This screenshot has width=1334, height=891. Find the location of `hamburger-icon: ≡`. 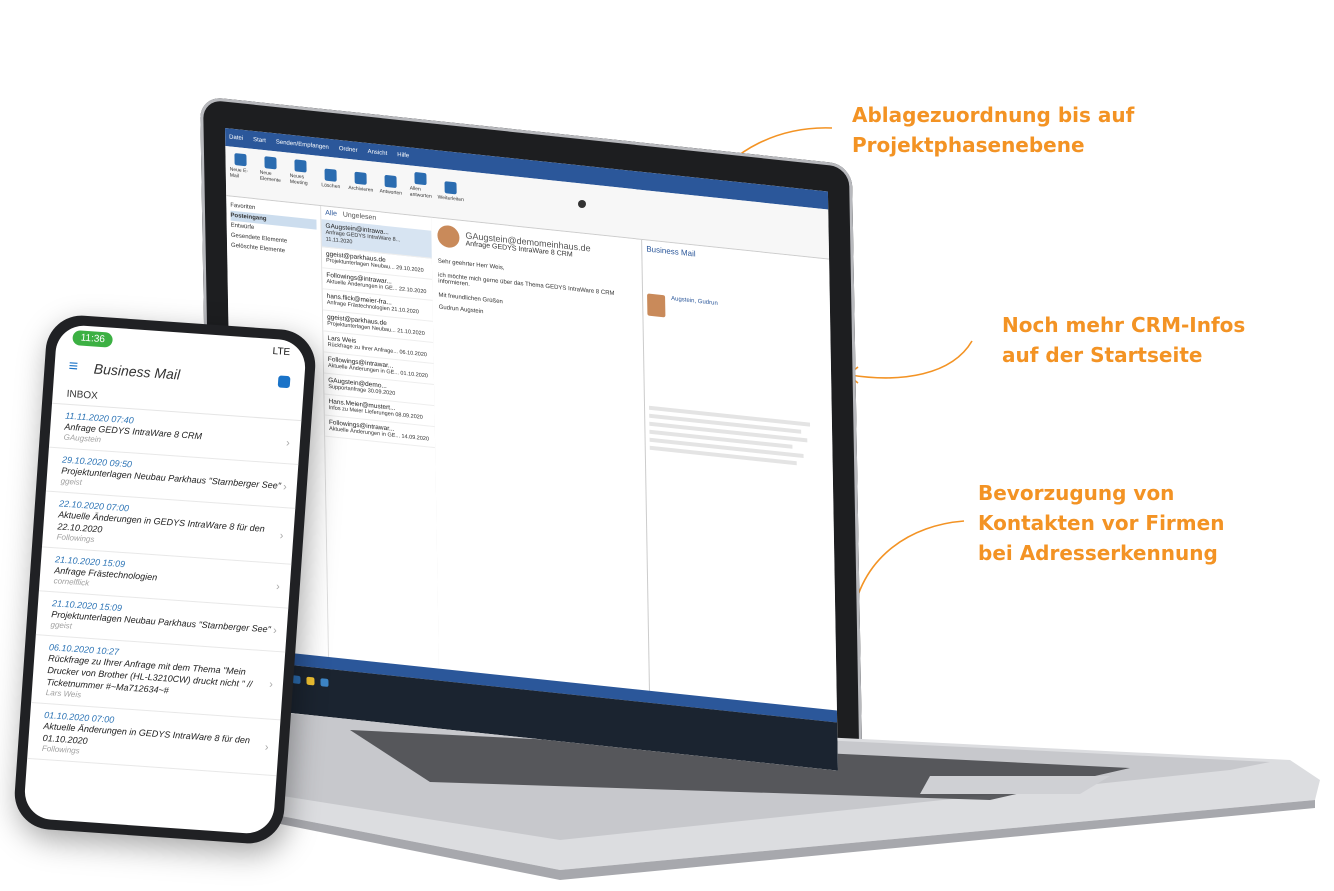

hamburger-icon: ≡ is located at coordinates (73, 367).